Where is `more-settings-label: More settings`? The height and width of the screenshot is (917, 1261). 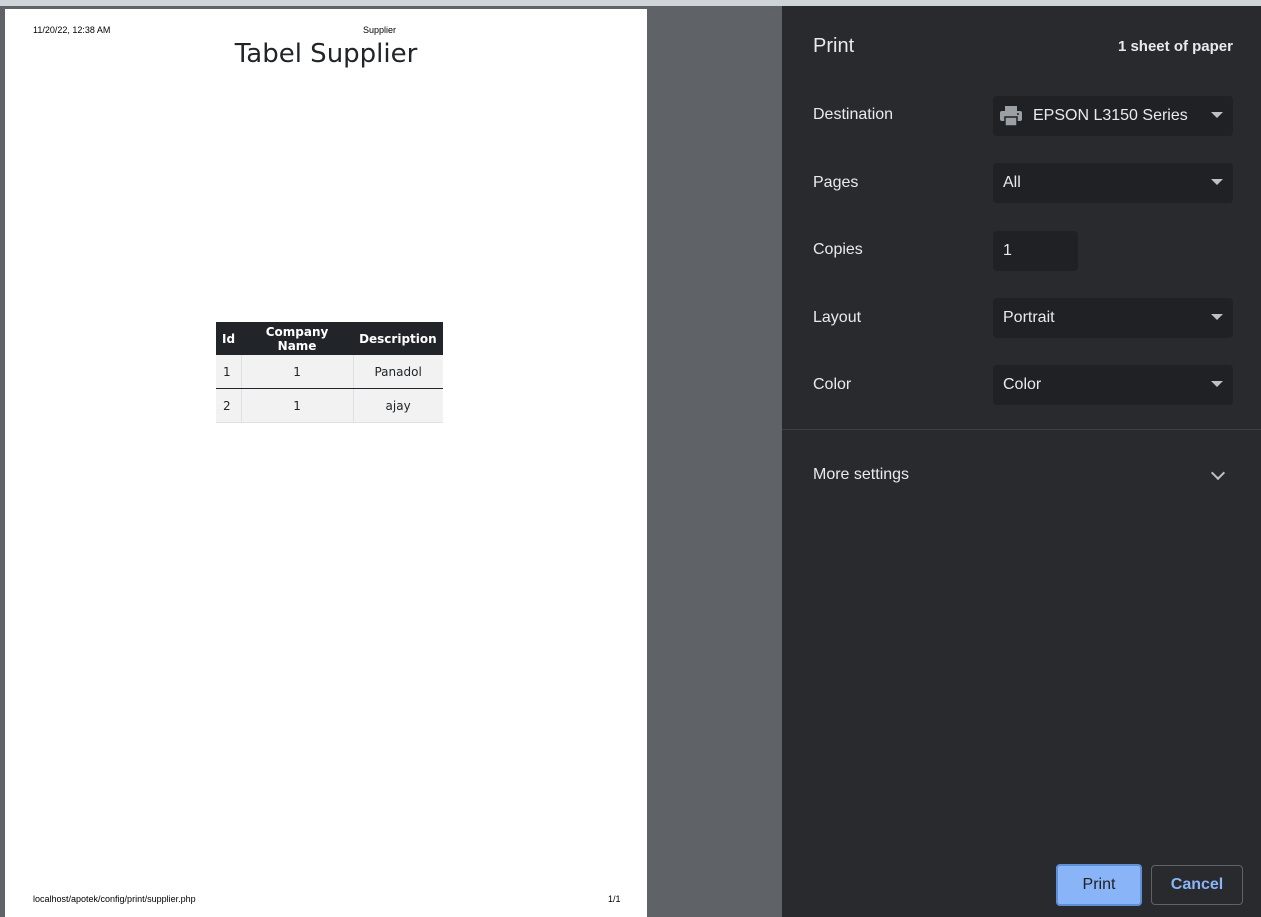 more-settings-label: More settings is located at coordinates (861, 474).